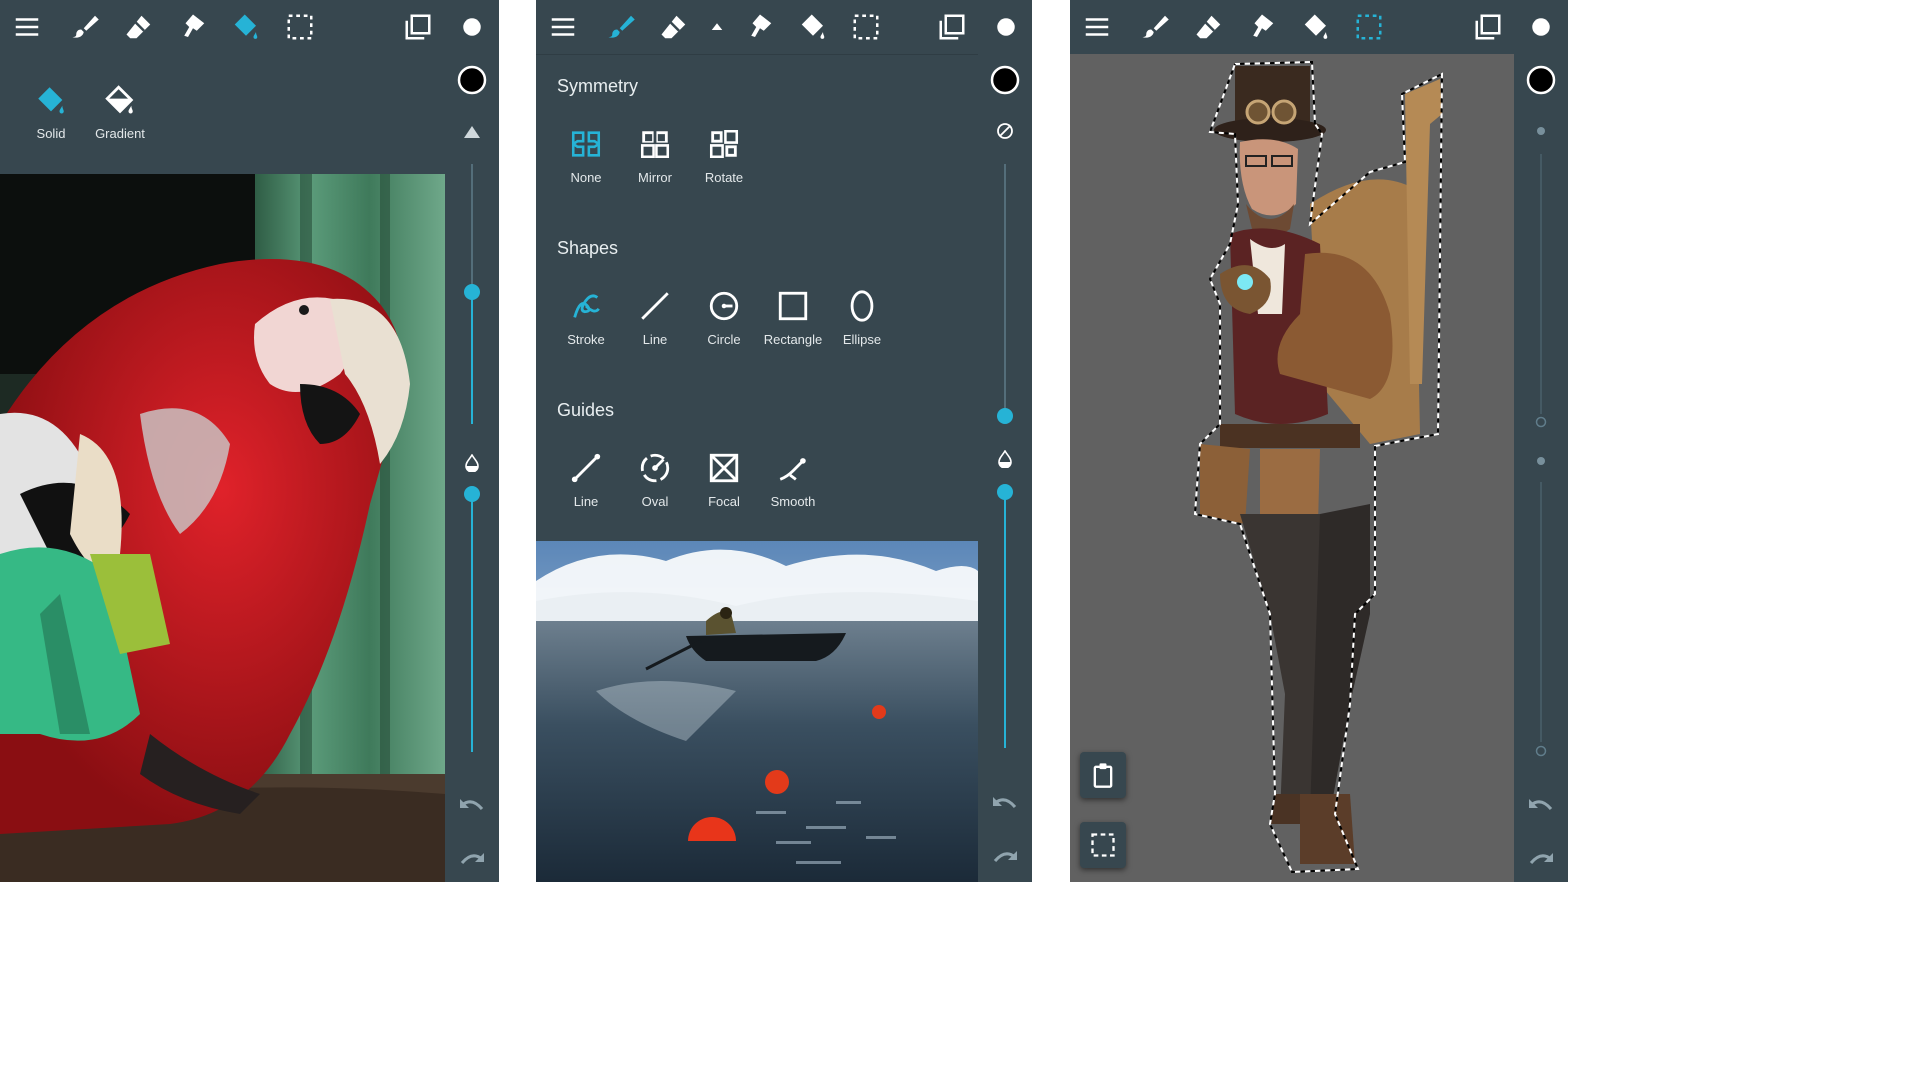  I want to click on option-label: Rotate, so click(724, 177).